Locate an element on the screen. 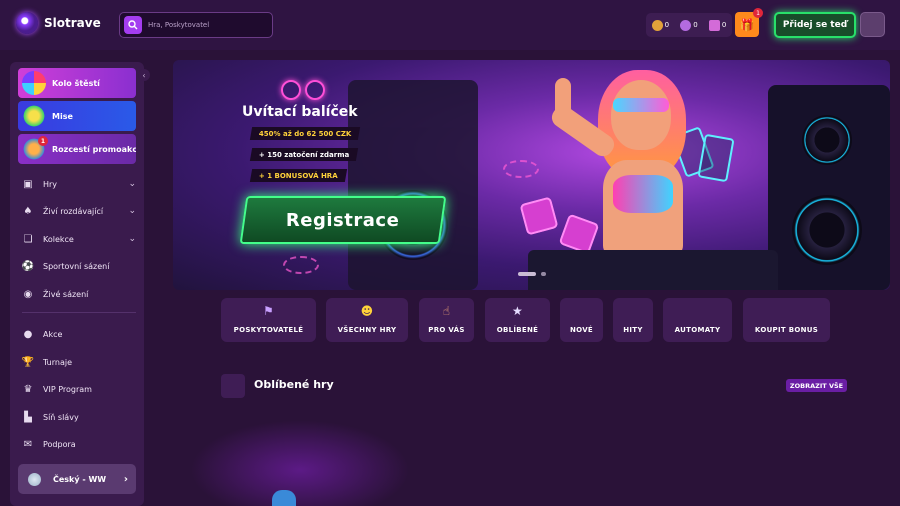  thumbs-up-hand is located at coordinates (563, 99).